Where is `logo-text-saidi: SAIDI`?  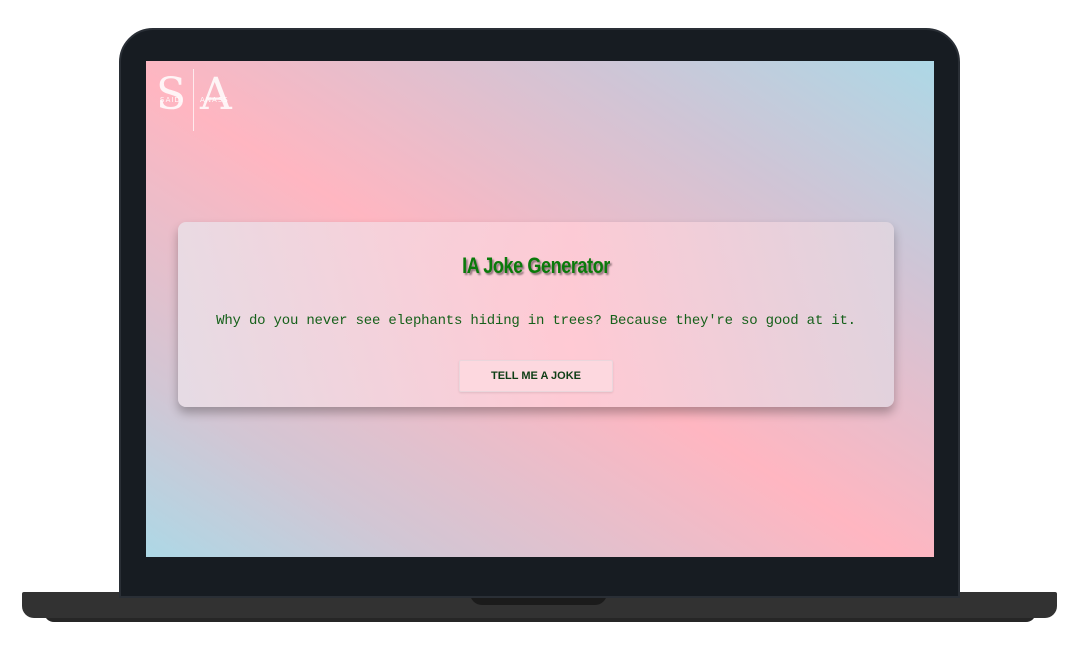
logo-text-saidi: SAIDI is located at coordinates (172, 100).